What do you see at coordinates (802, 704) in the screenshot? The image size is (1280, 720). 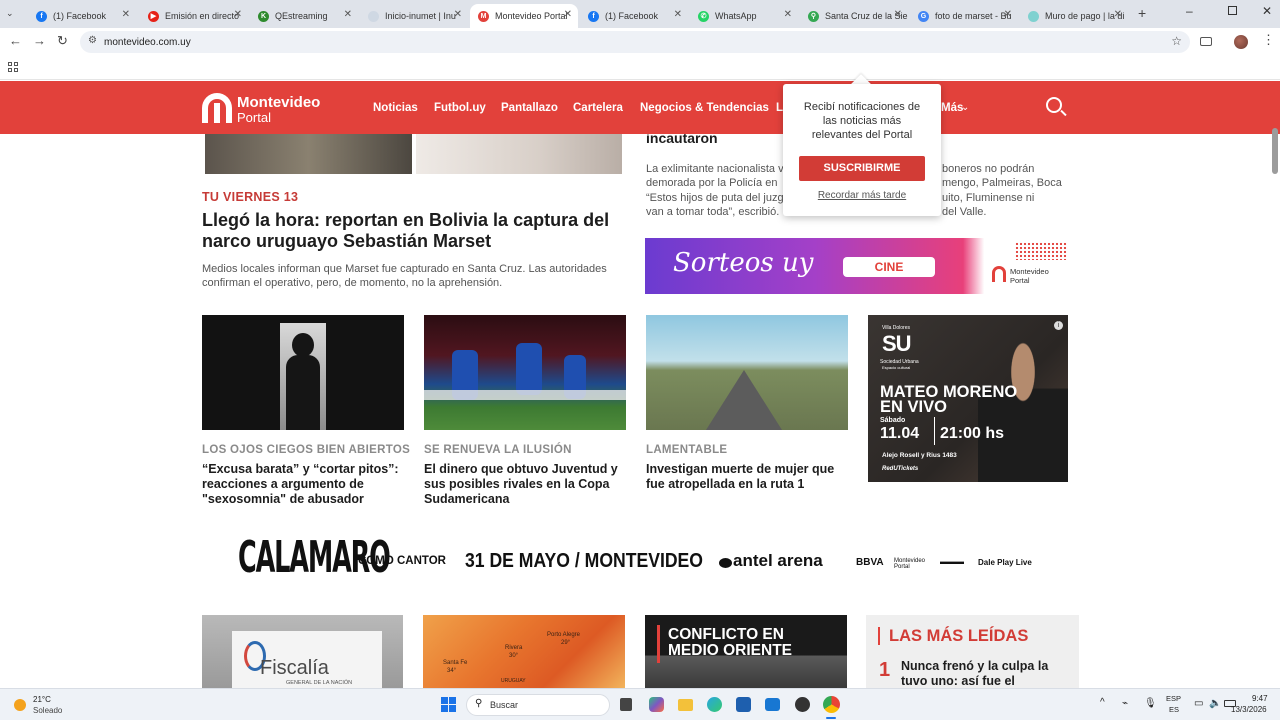 I see `app-icon` at bounding box center [802, 704].